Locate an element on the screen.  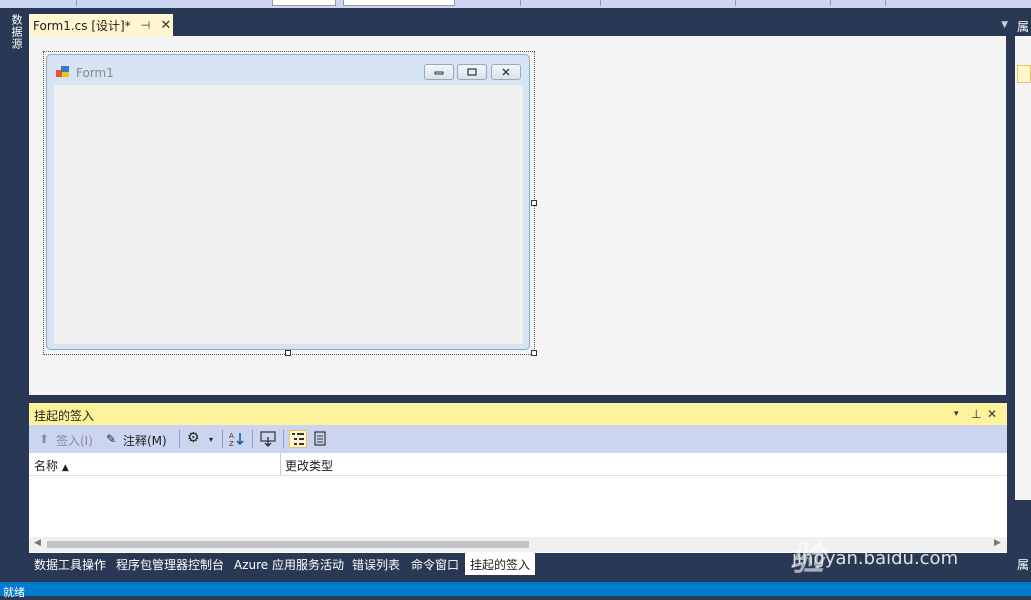
tool-window-header: 挂起的签入 ▾ ⊥ ✕ is located at coordinates (518, 414).